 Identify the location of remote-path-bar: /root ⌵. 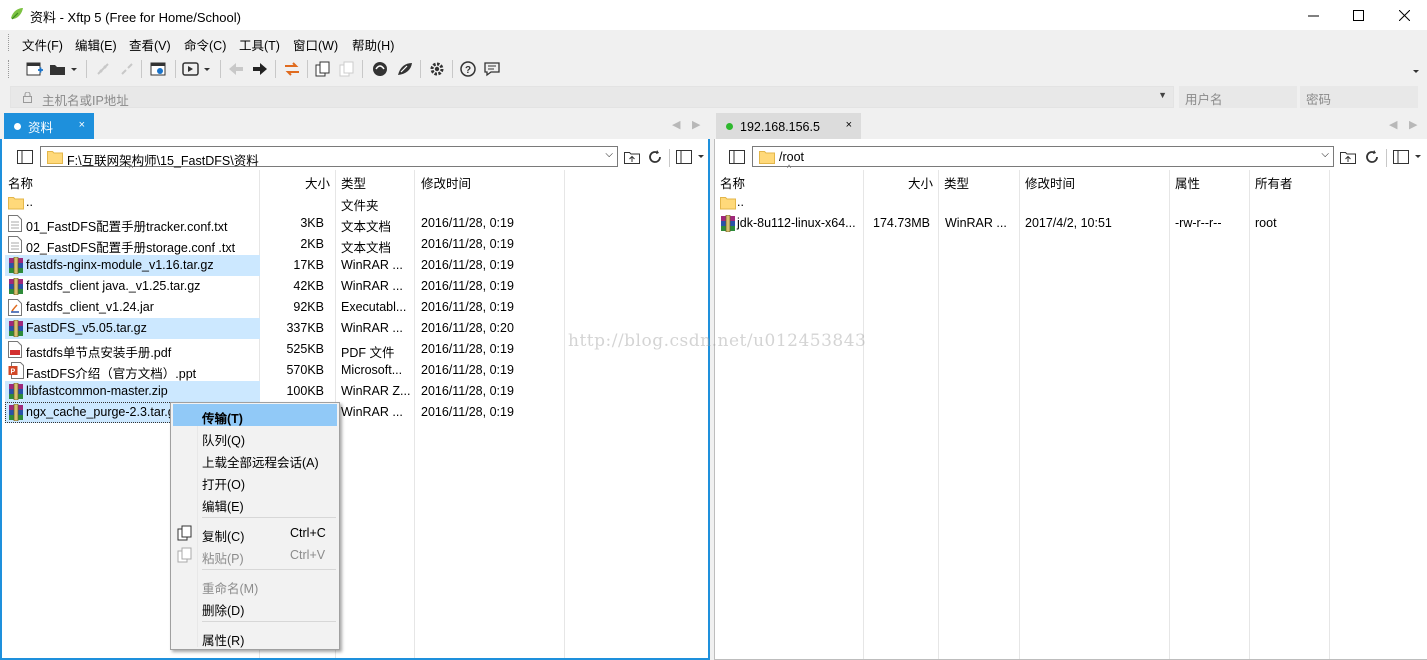
(1071, 155).